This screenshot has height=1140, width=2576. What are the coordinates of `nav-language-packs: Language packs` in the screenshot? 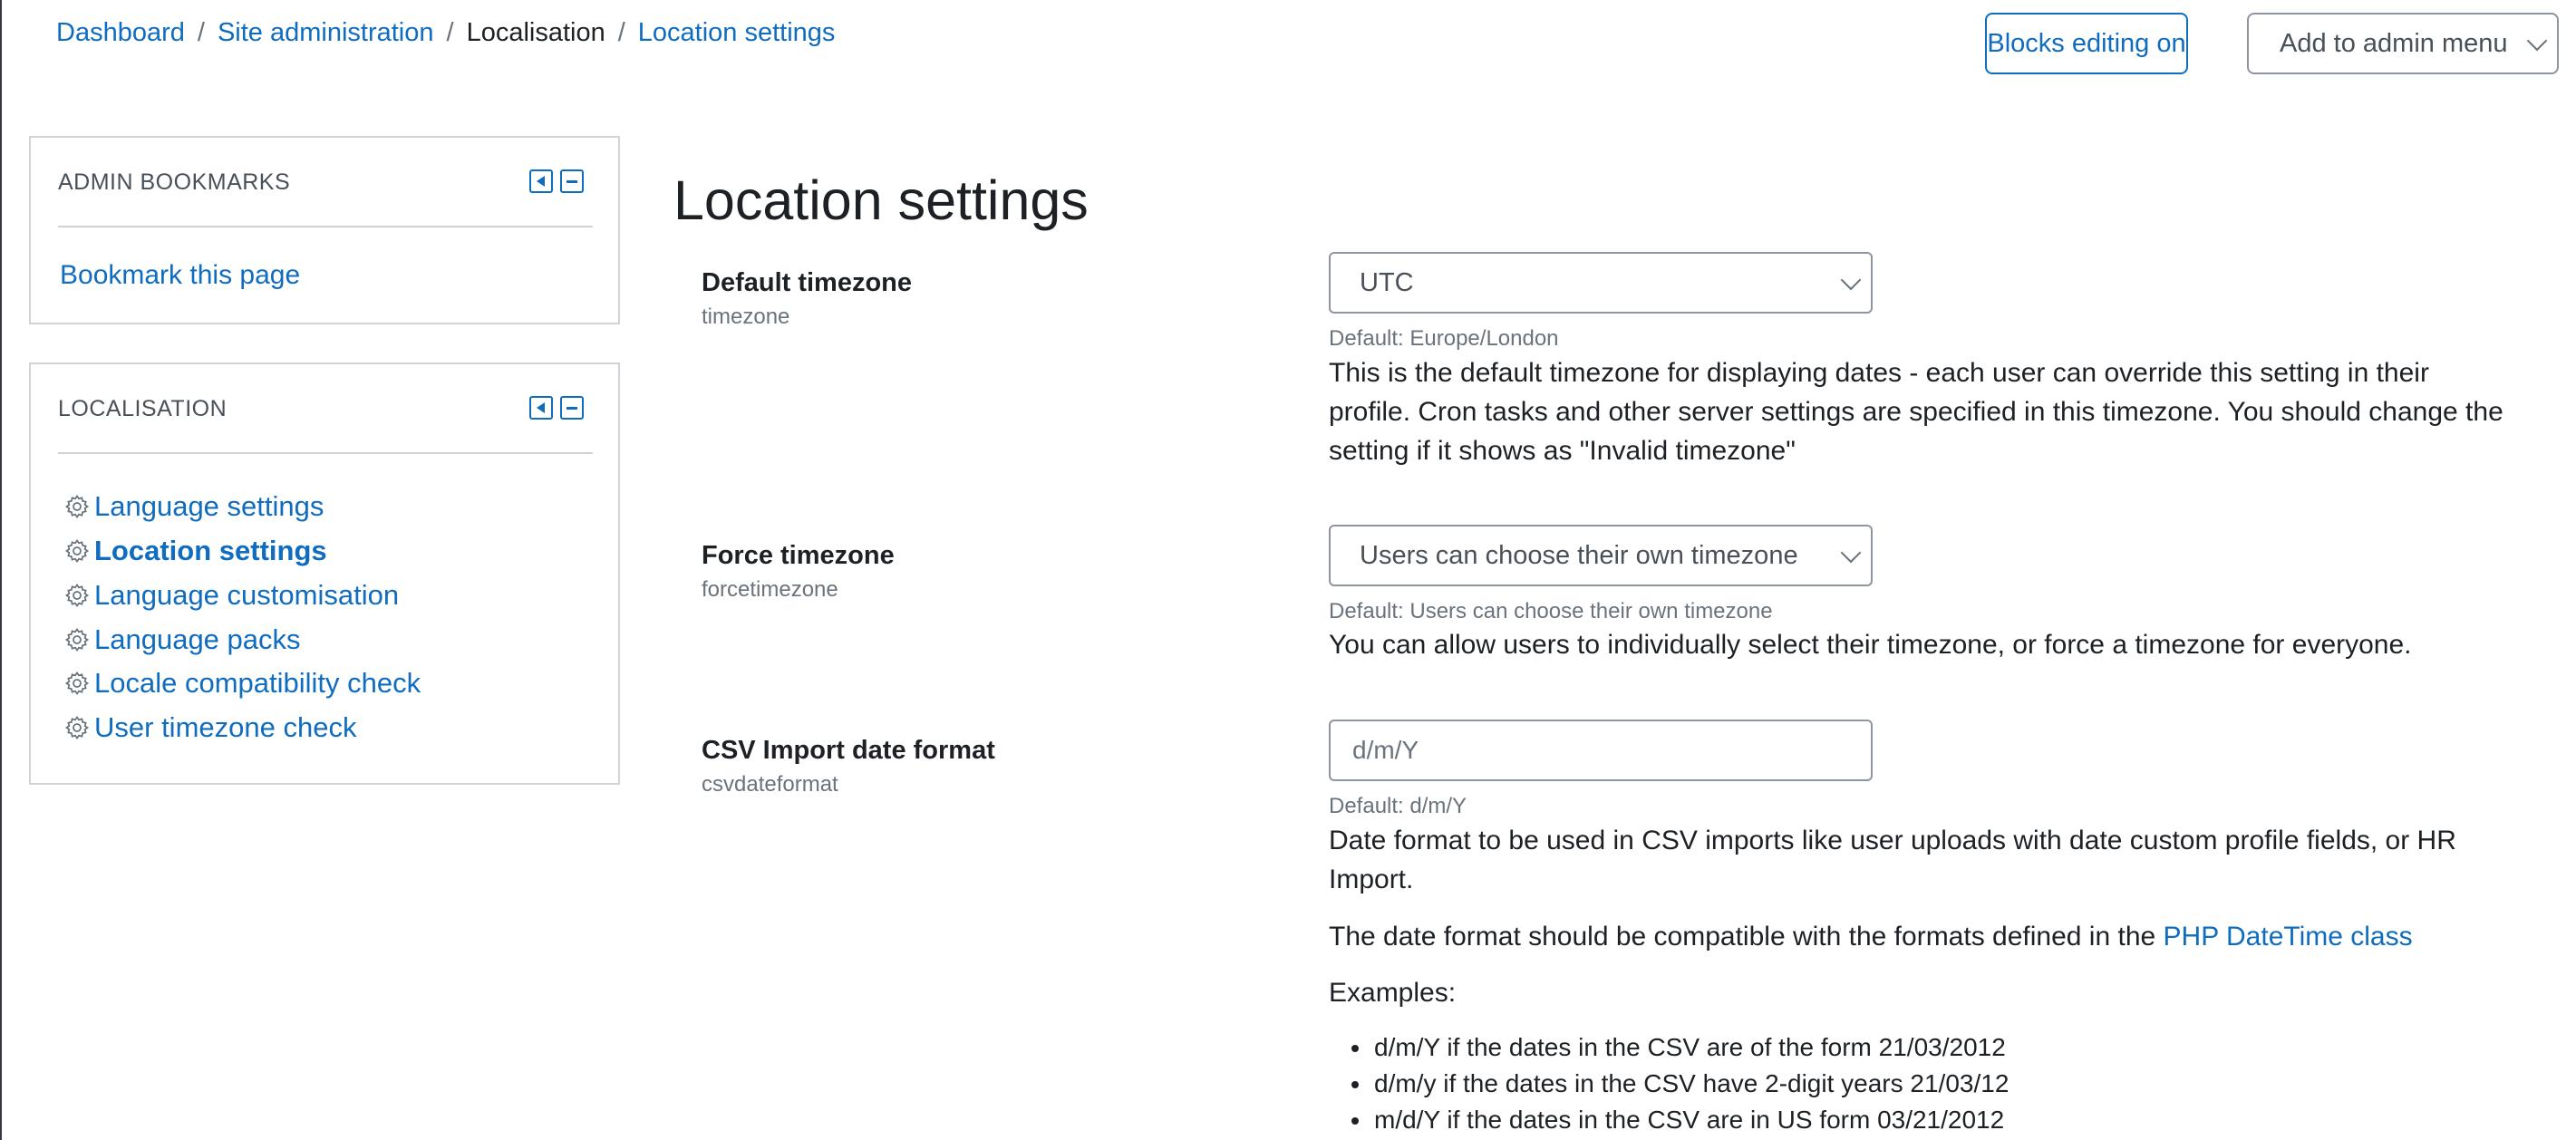 It's located at (182, 639).